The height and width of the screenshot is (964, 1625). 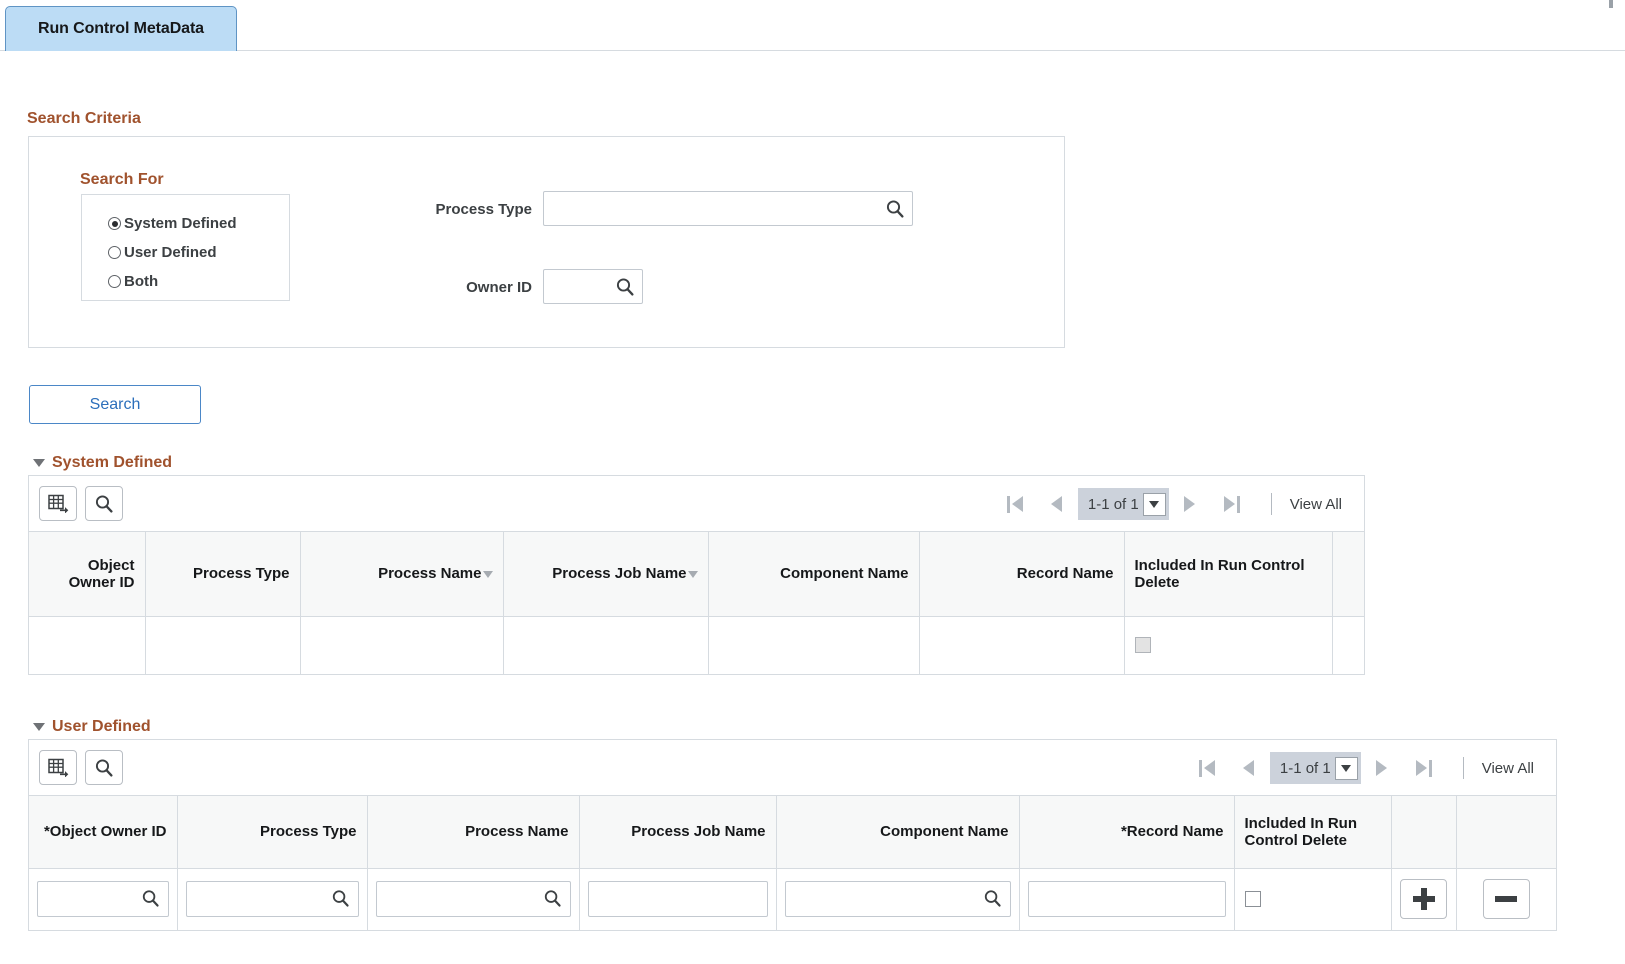 I want to click on search-button: Search, so click(x=115, y=404).